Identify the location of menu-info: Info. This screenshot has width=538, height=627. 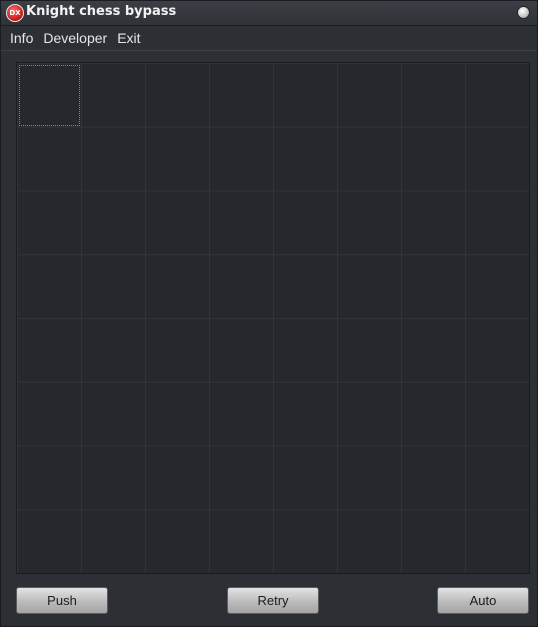
(21, 38).